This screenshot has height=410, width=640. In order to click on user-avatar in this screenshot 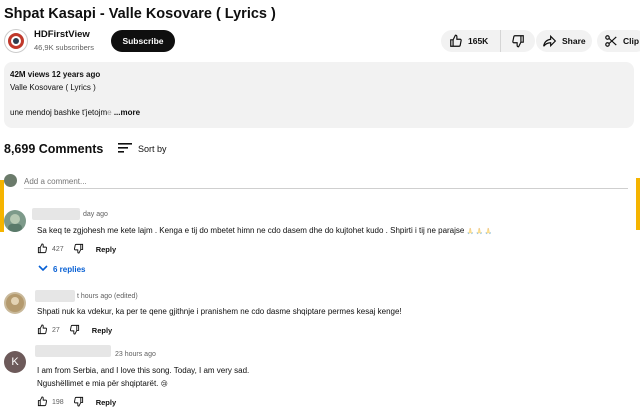, I will do `click(10, 180)`.